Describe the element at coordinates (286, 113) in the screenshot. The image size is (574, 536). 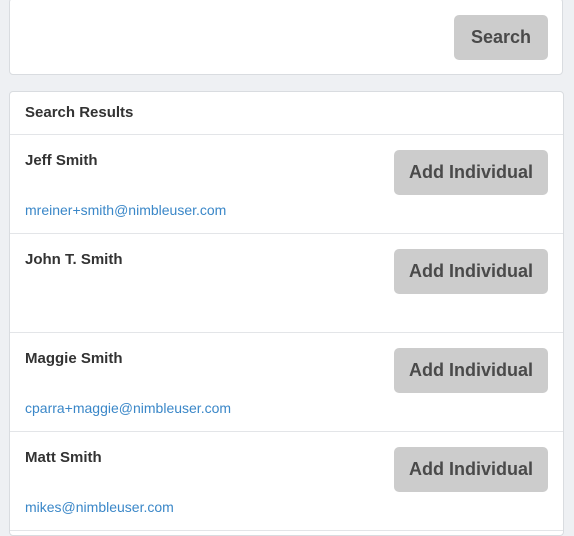
I see `search-results-heading: Search Results` at that location.